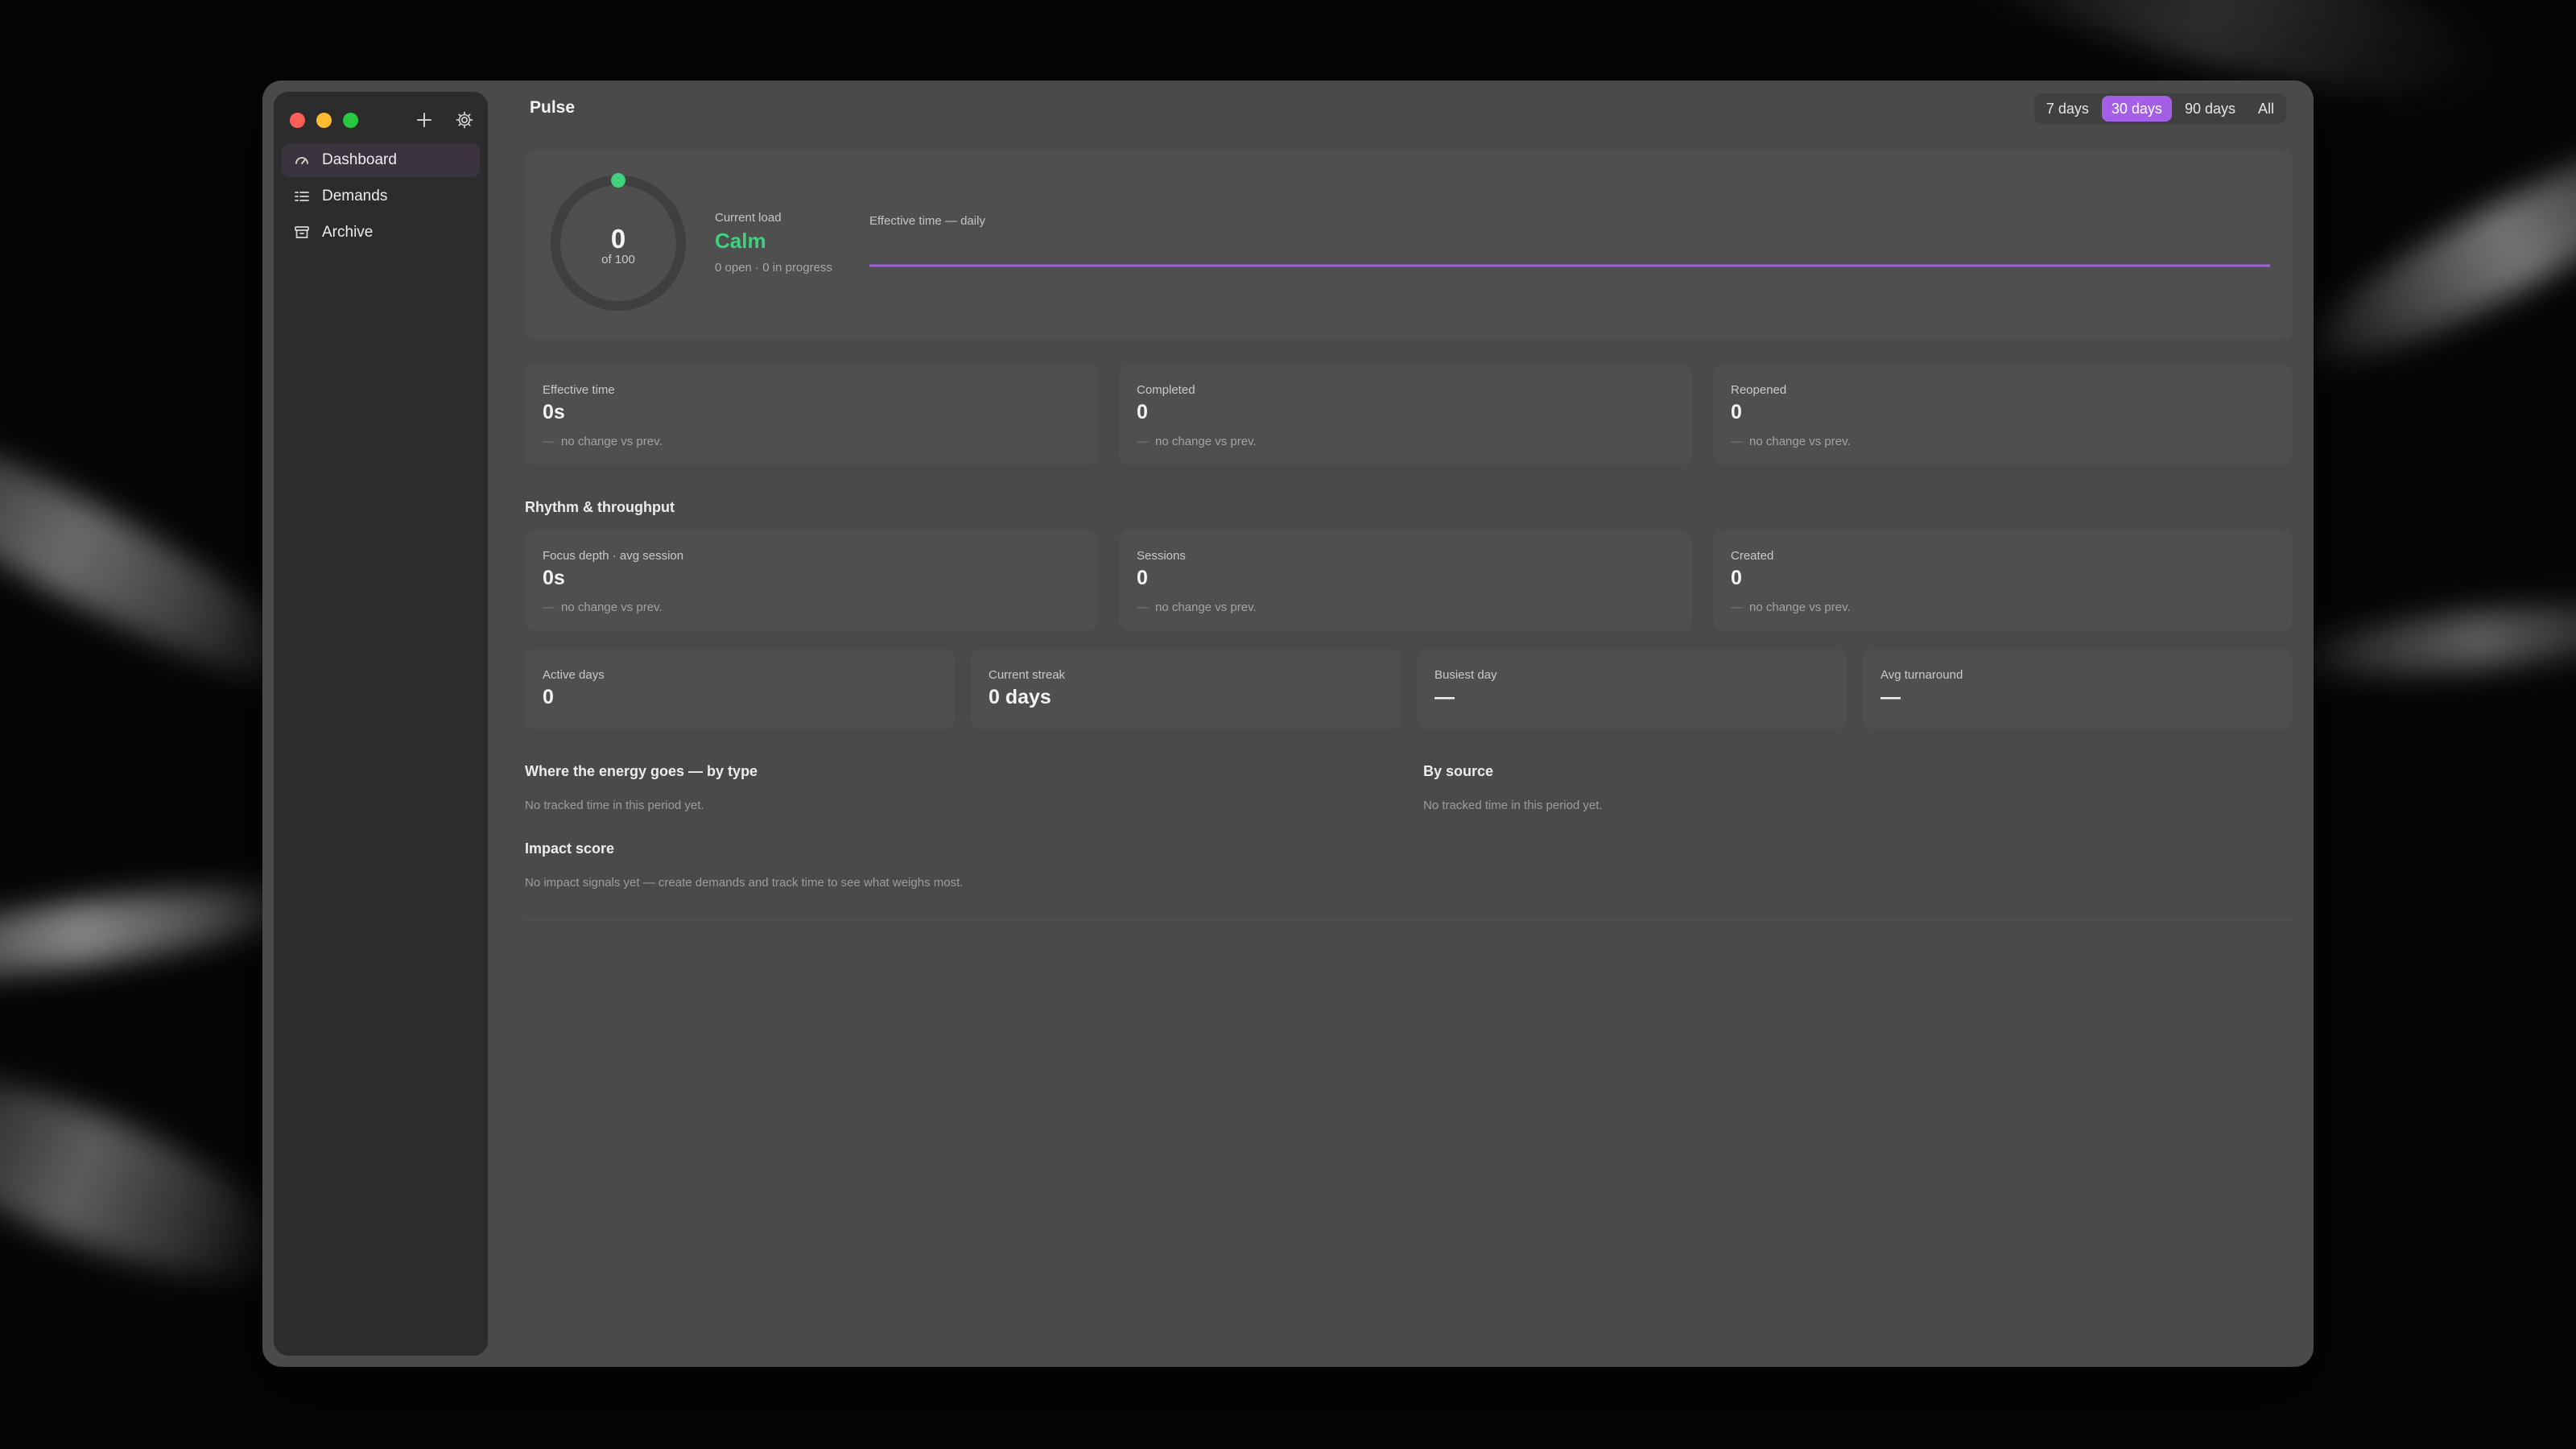 The height and width of the screenshot is (1449, 2576). Describe the element at coordinates (381, 233) in the screenshot. I see `sidebar-item-archive: Archive` at that location.